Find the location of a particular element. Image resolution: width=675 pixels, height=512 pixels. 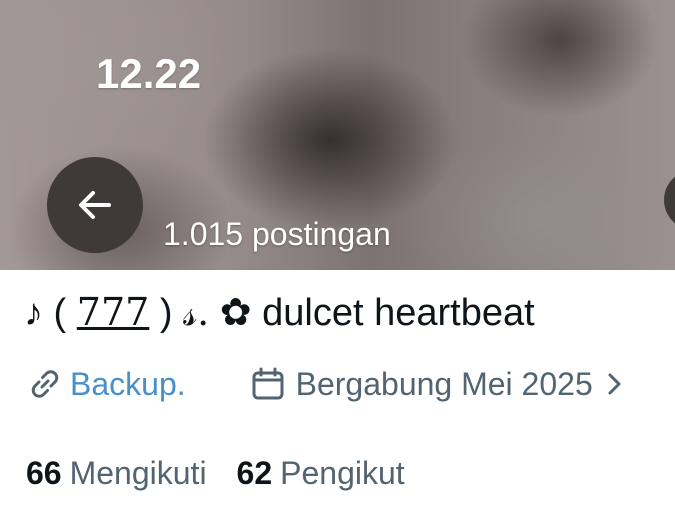

link-icon is located at coordinates (45, 384).